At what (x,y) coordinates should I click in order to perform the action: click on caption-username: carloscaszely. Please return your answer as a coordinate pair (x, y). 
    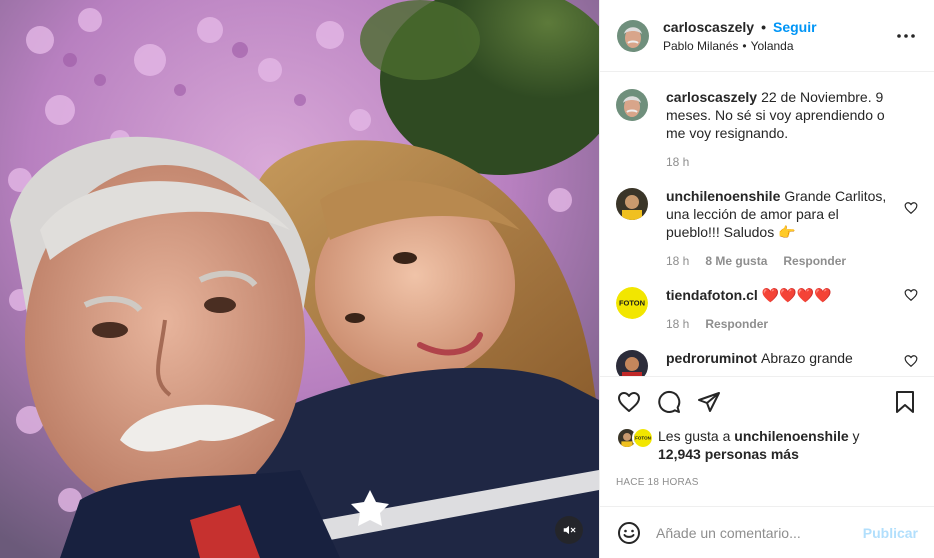
    Looking at the image, I should click on (711, 97).